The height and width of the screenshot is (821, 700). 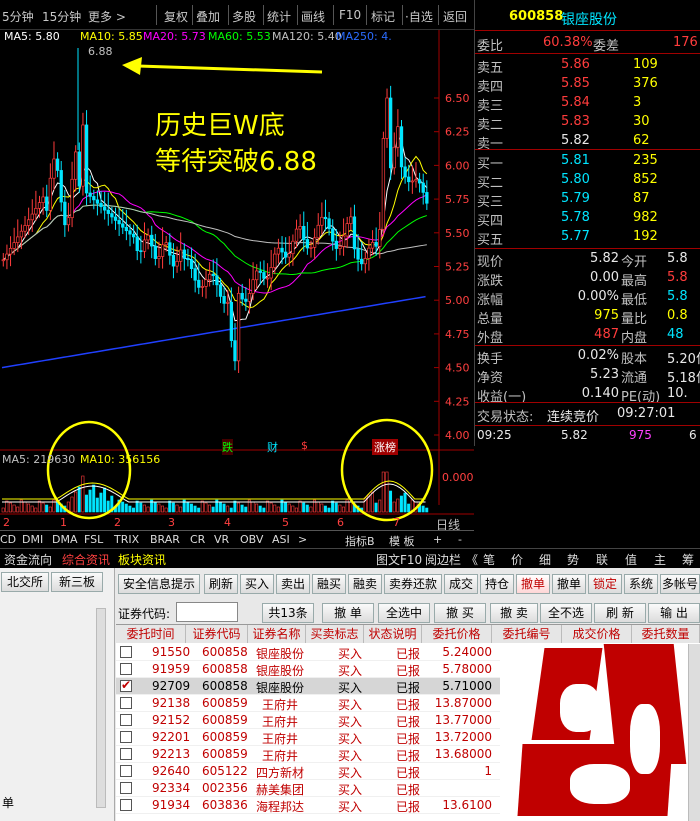 I want to click on tab-value: 值, so click(x=631, y=559).